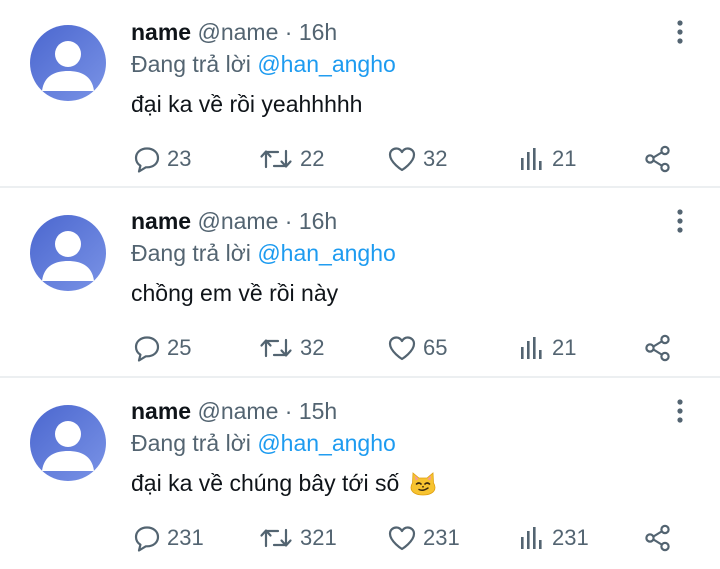 The image size is (720, 569). Describe the element at coordinates (360, 538) in the screenshot. I see `tweet-actions: 231 321 231 231` at that location.